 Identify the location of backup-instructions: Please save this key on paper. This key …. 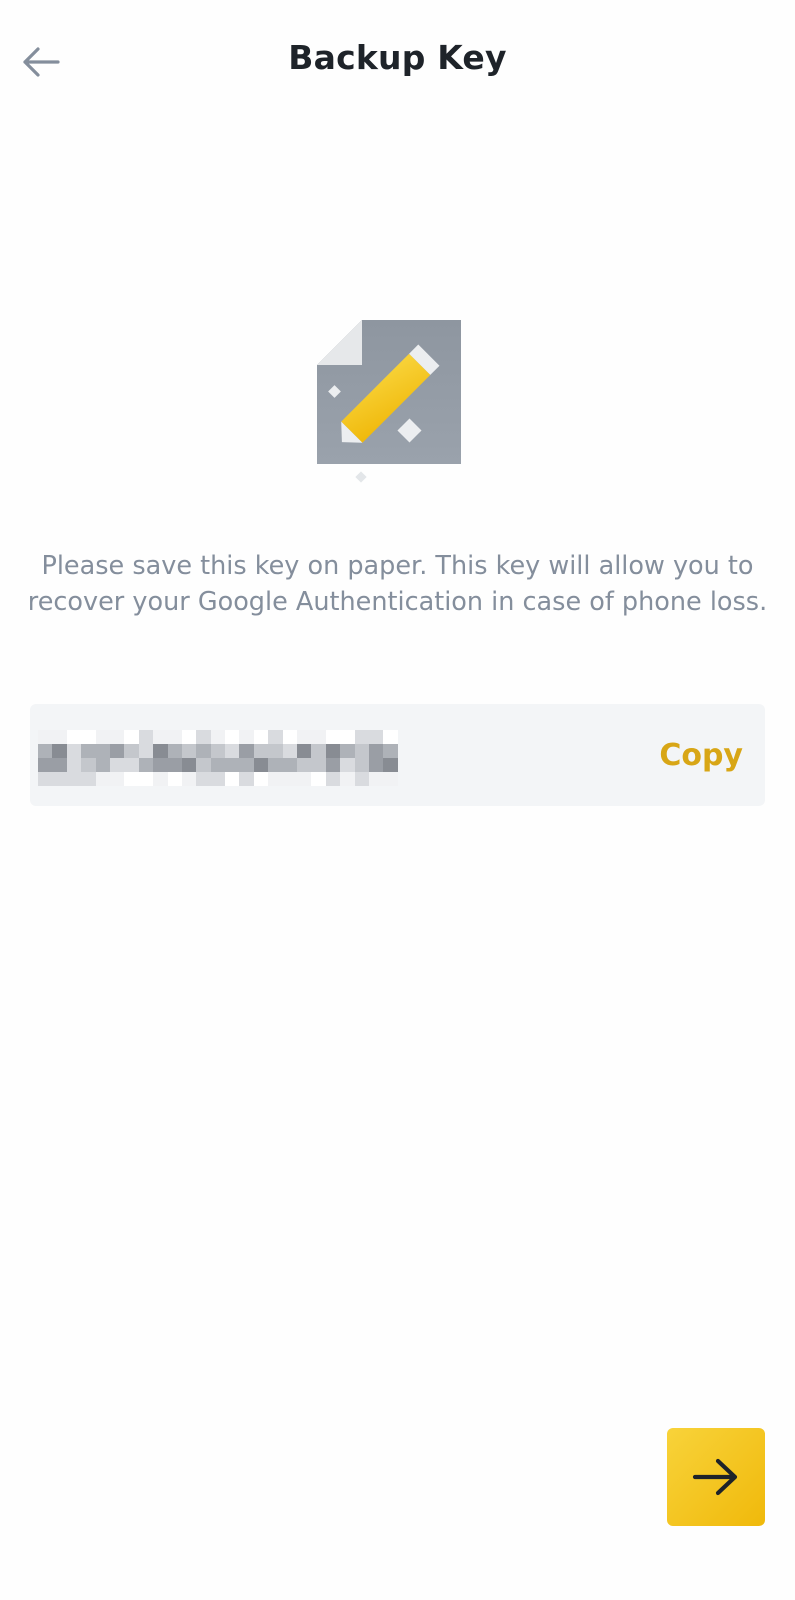
(397, 584).